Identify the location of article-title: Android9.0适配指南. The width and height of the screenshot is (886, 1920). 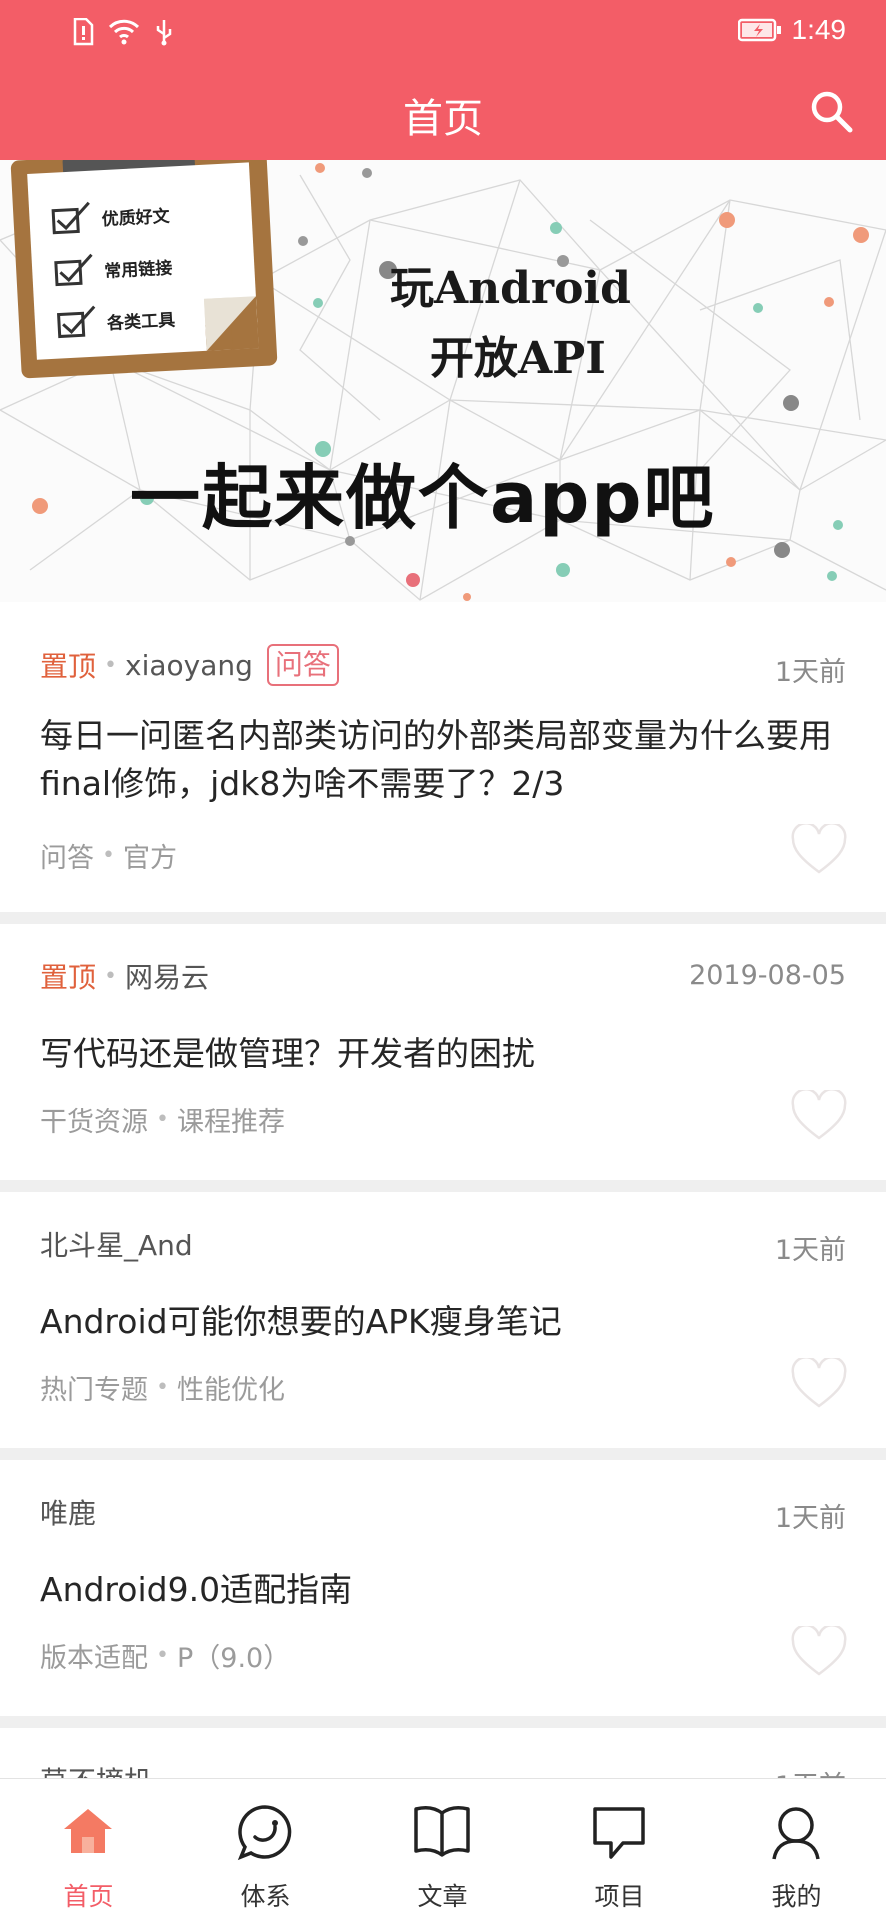
(443, 1590).